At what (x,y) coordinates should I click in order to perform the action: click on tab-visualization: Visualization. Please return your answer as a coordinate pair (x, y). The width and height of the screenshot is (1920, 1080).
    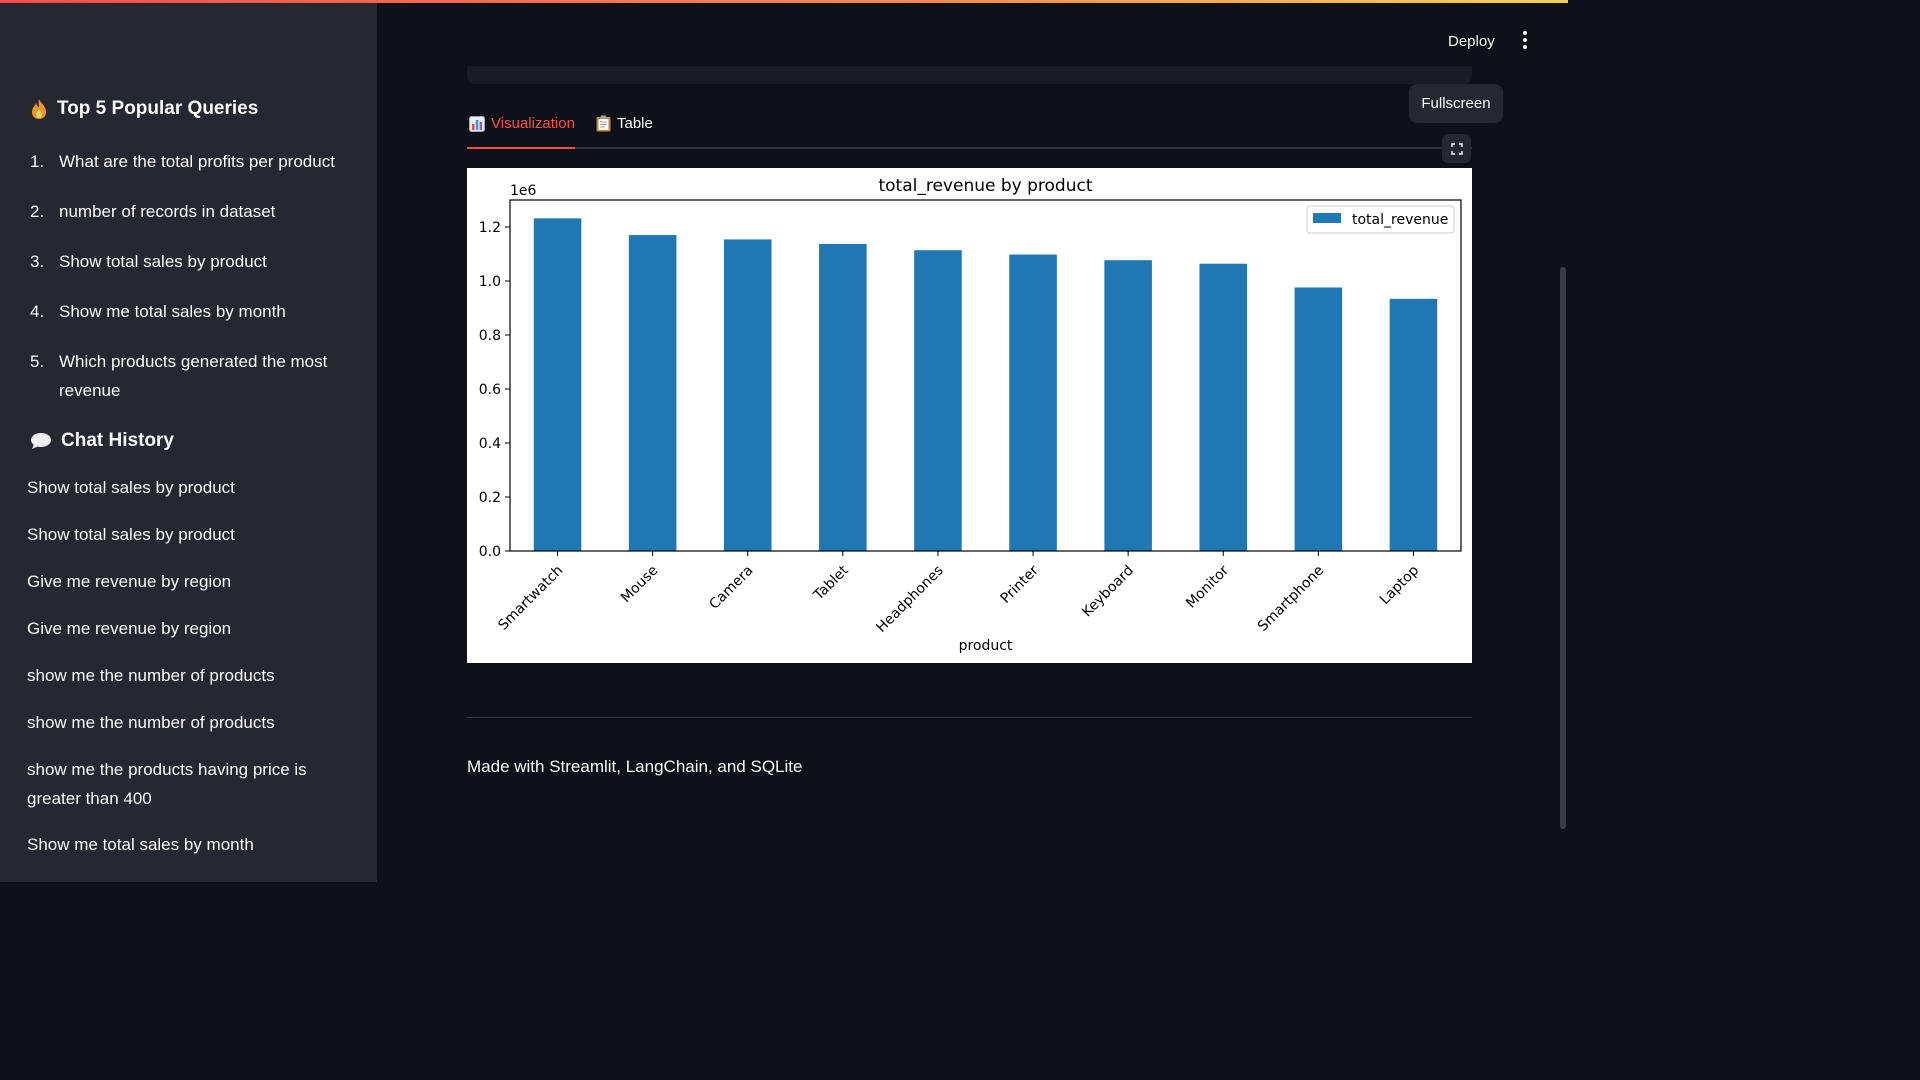
    Looking at the image, I should click on (522, 123).